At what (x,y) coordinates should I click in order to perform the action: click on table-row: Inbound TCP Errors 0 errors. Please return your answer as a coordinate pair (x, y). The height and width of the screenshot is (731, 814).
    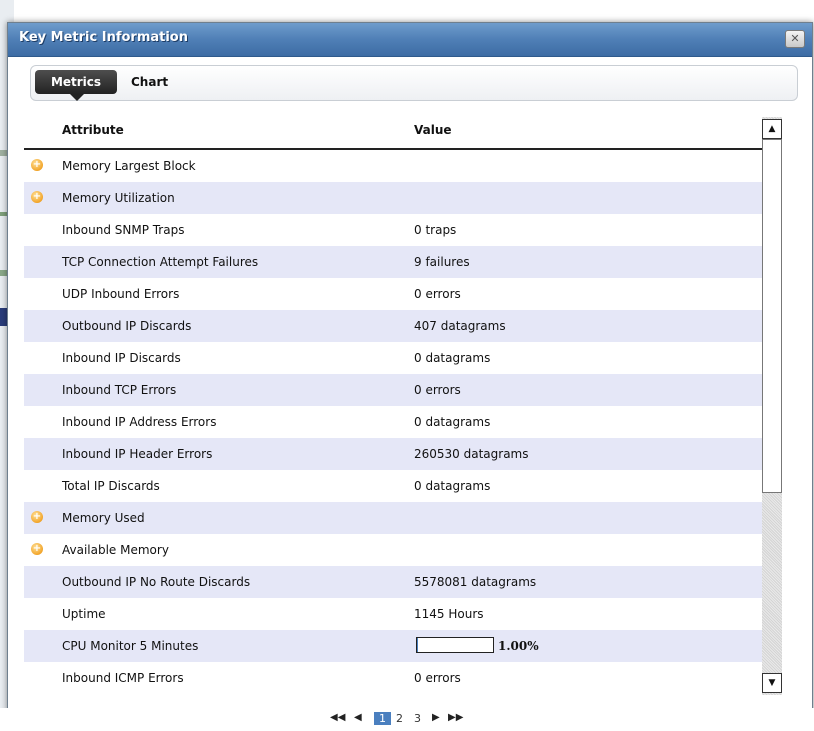
    Looking at the image, I should click on (393, 390).